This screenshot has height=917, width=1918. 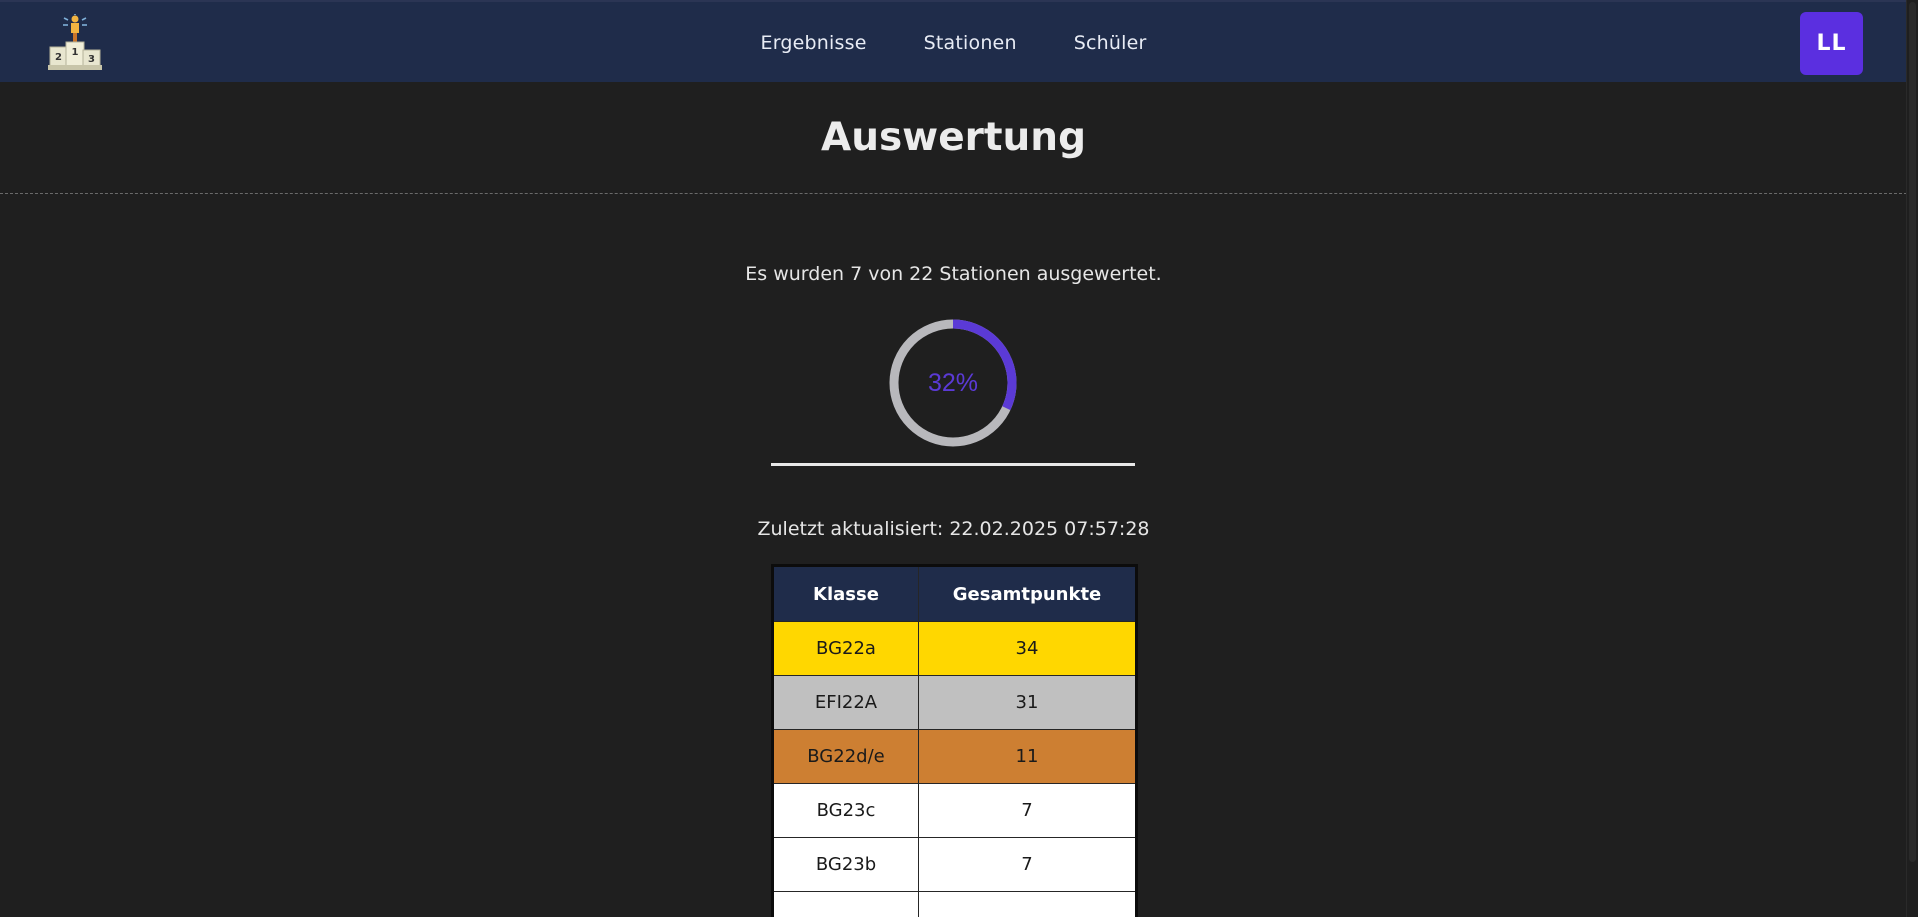 I want to click on table-row: EFI22A 31, so click(x=954, y=702).